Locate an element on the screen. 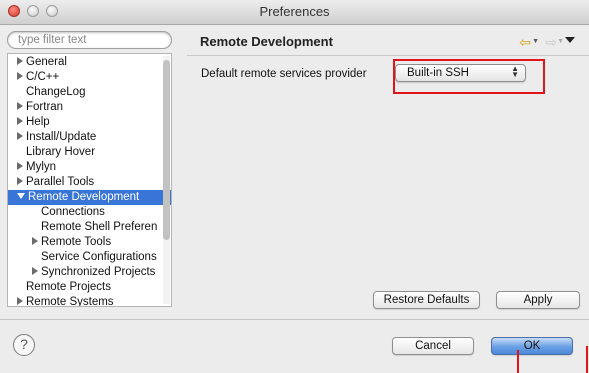  tree-item: Remote Shell Preferen is located at coordinates (89, 227).